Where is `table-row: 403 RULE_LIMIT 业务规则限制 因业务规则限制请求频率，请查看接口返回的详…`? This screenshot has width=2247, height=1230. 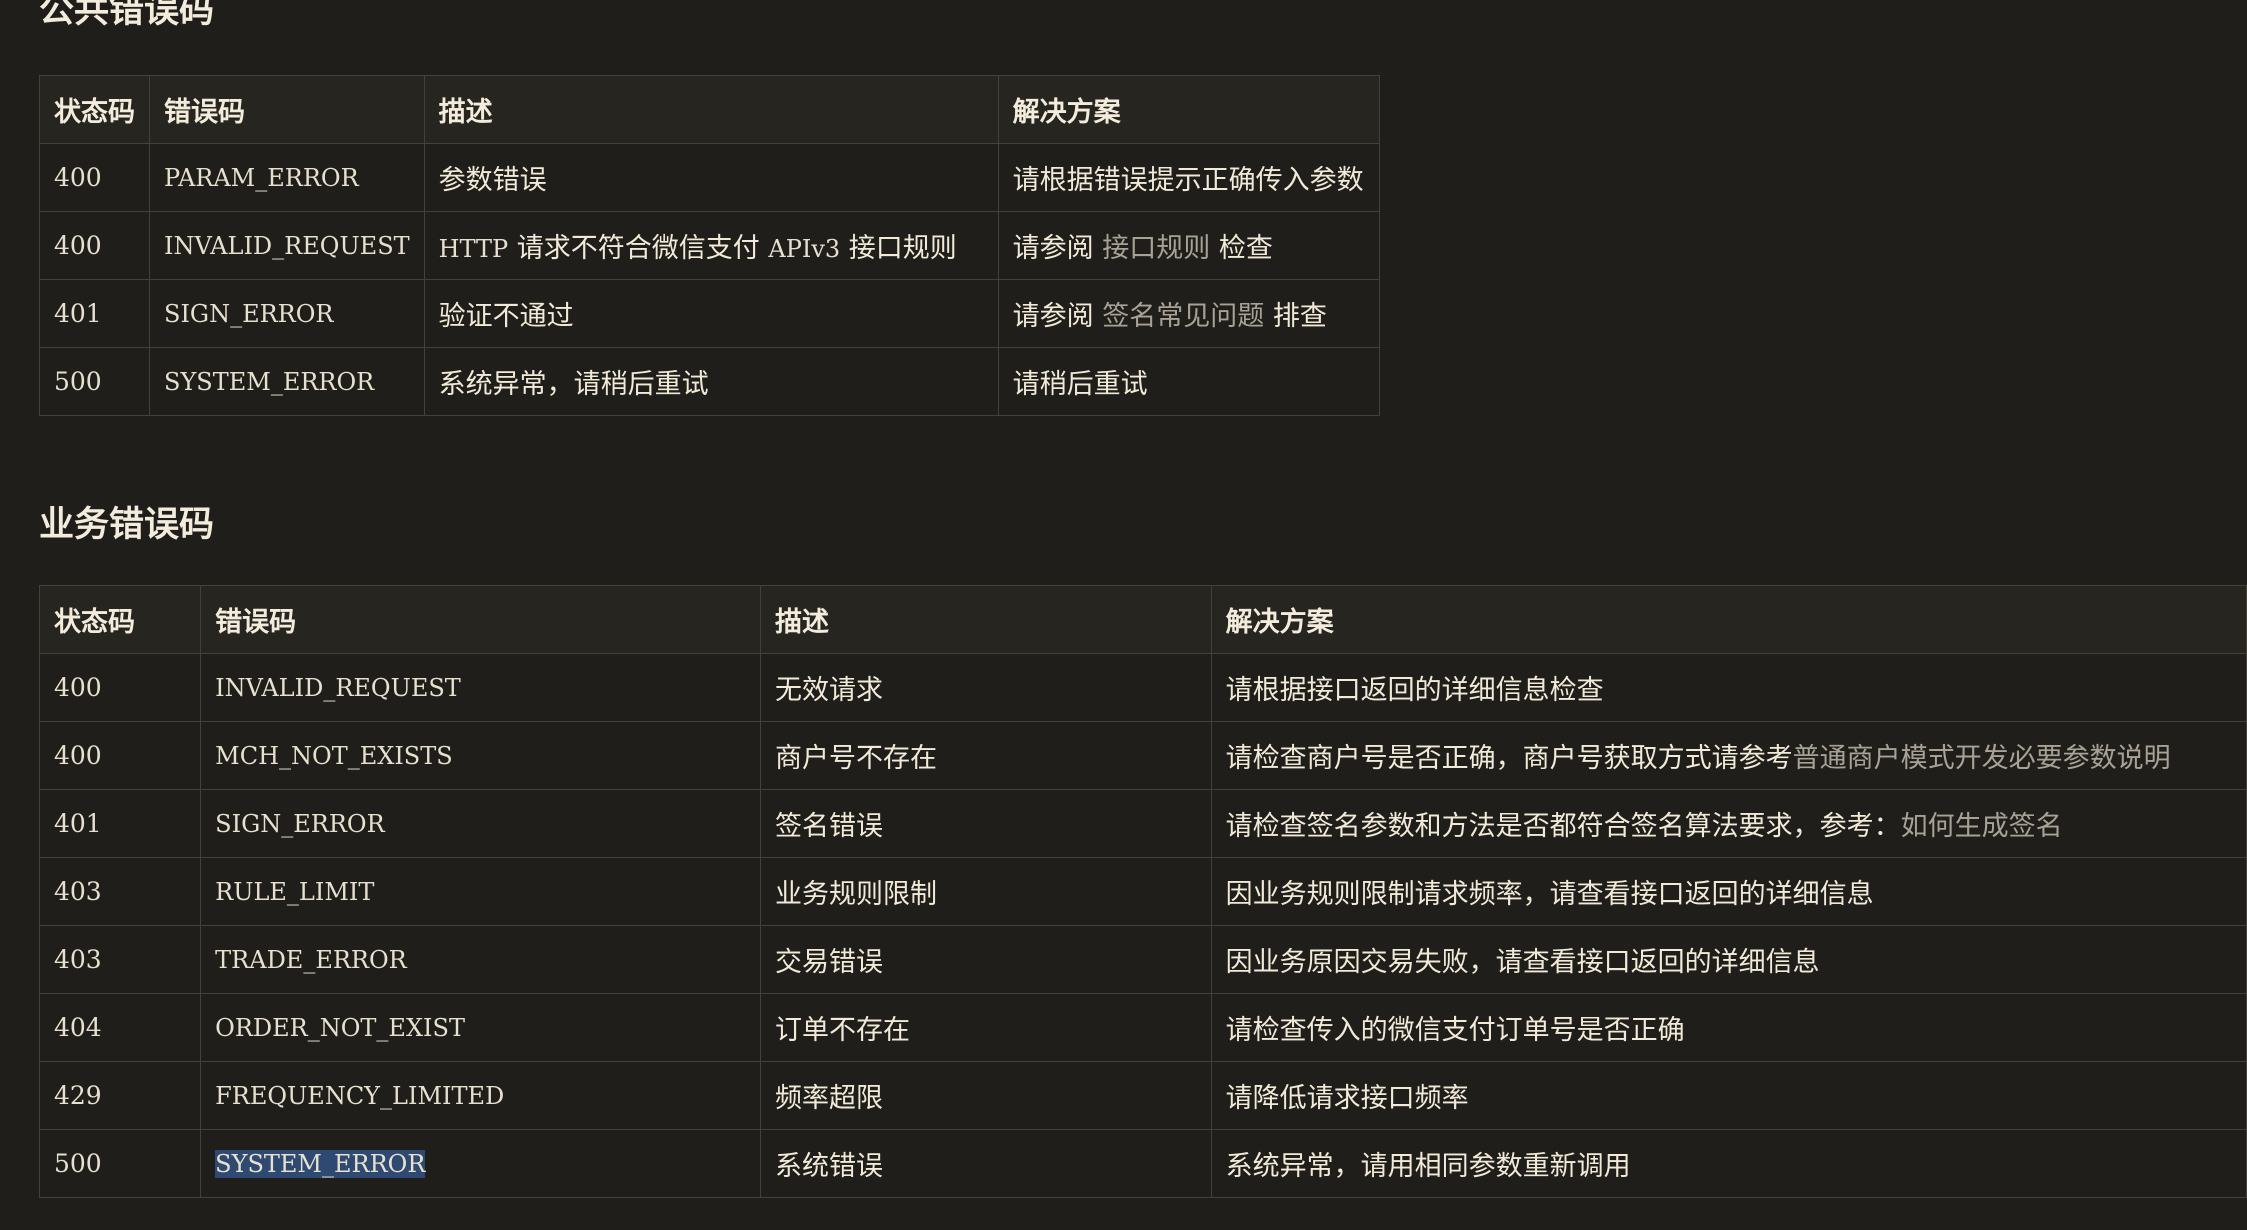 table-row: 403 RULE_LIMIT 业务规则限制 因业务规则限制请求频率，请查看接口返回的详… is located at coordinates (1142, 891).